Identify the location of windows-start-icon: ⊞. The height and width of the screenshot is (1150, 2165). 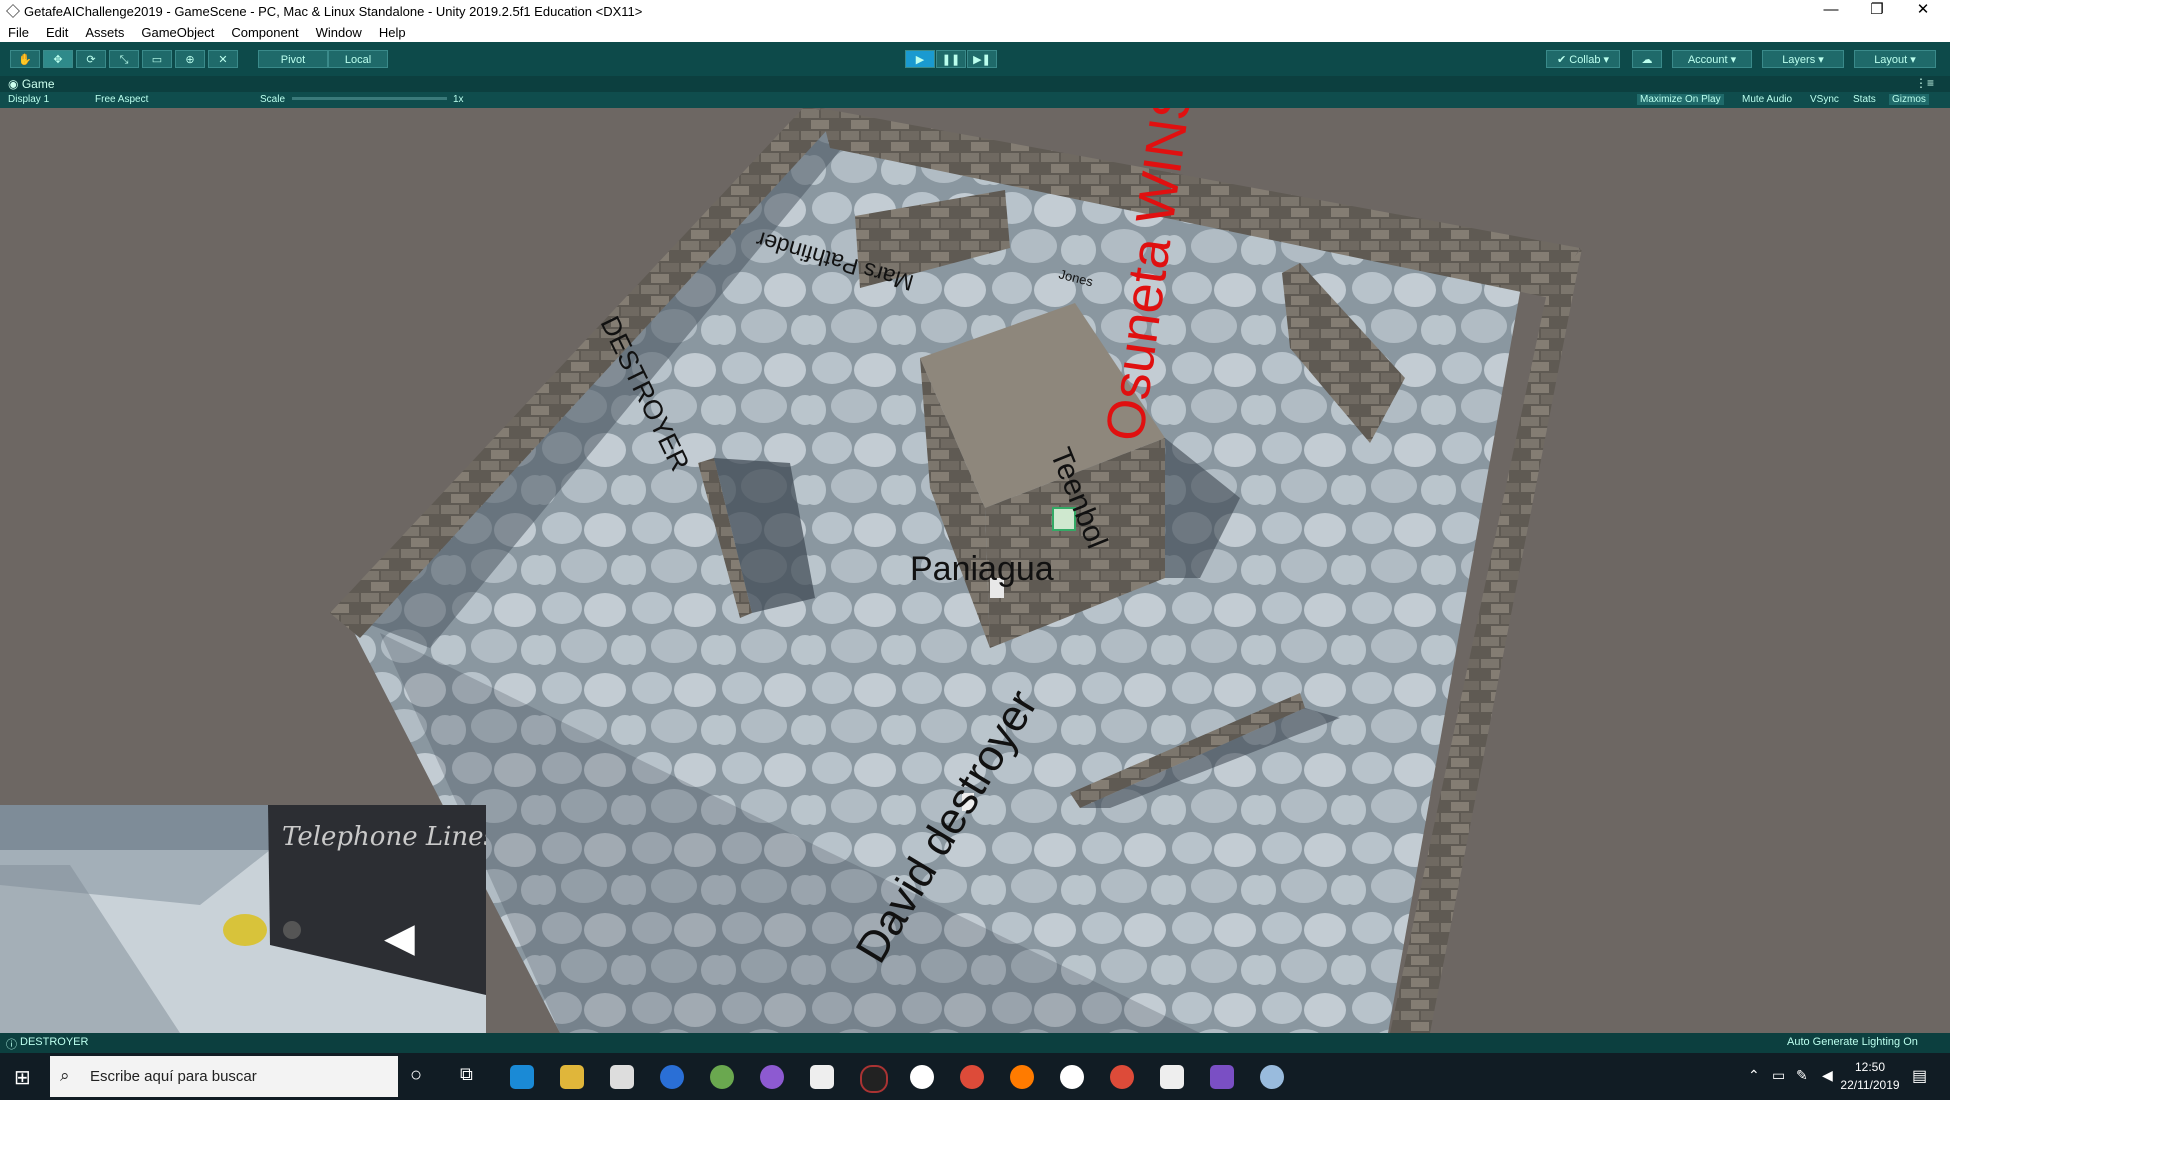
(22, 1077).